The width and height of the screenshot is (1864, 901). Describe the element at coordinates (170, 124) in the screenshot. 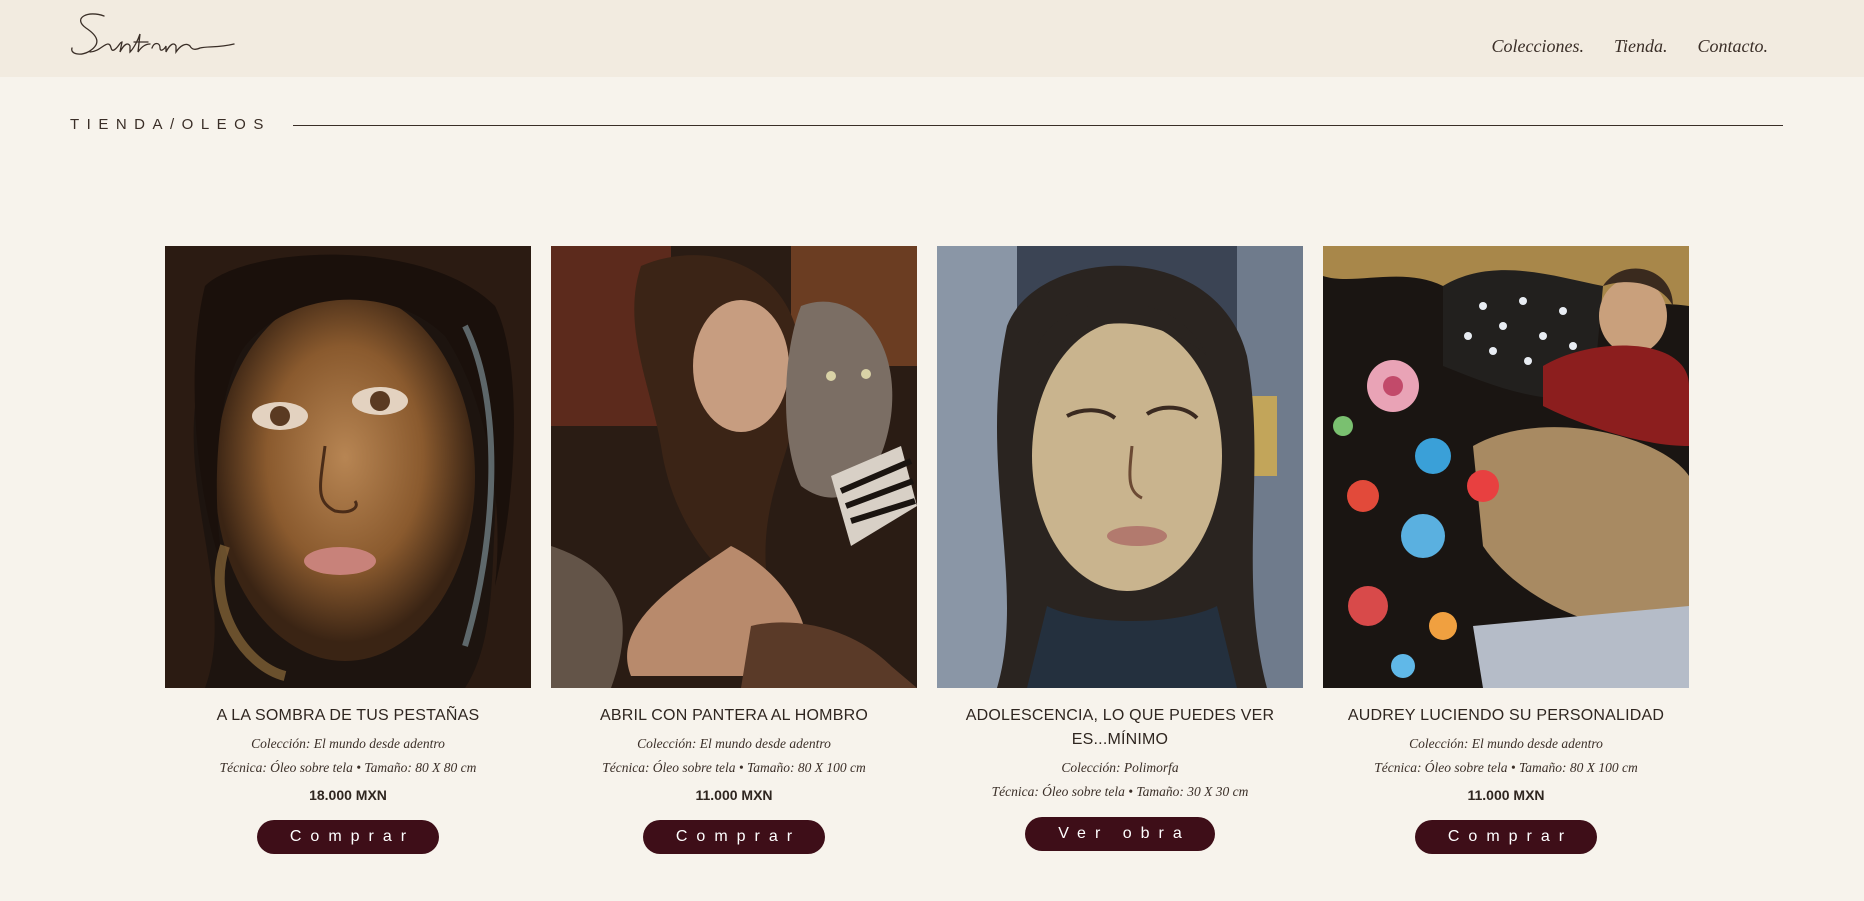

I see `breadcrumb: TIENDA/OLEOS` at that location.